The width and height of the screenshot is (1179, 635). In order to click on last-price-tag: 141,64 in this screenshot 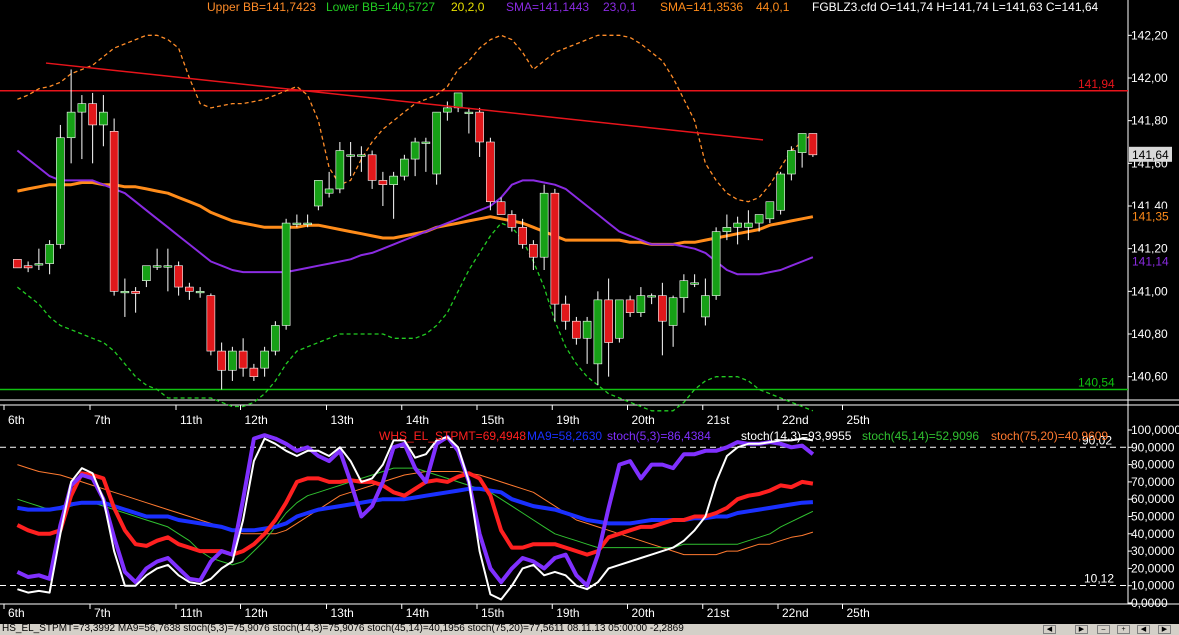, I will do `click(1150, 154)`.